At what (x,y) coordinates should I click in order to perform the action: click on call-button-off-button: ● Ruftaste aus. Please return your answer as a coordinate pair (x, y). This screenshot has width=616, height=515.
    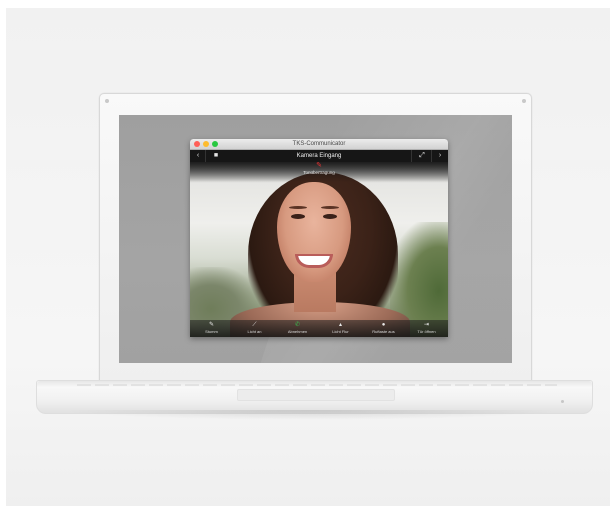
    Looking at the image, I should click on (383, 329).